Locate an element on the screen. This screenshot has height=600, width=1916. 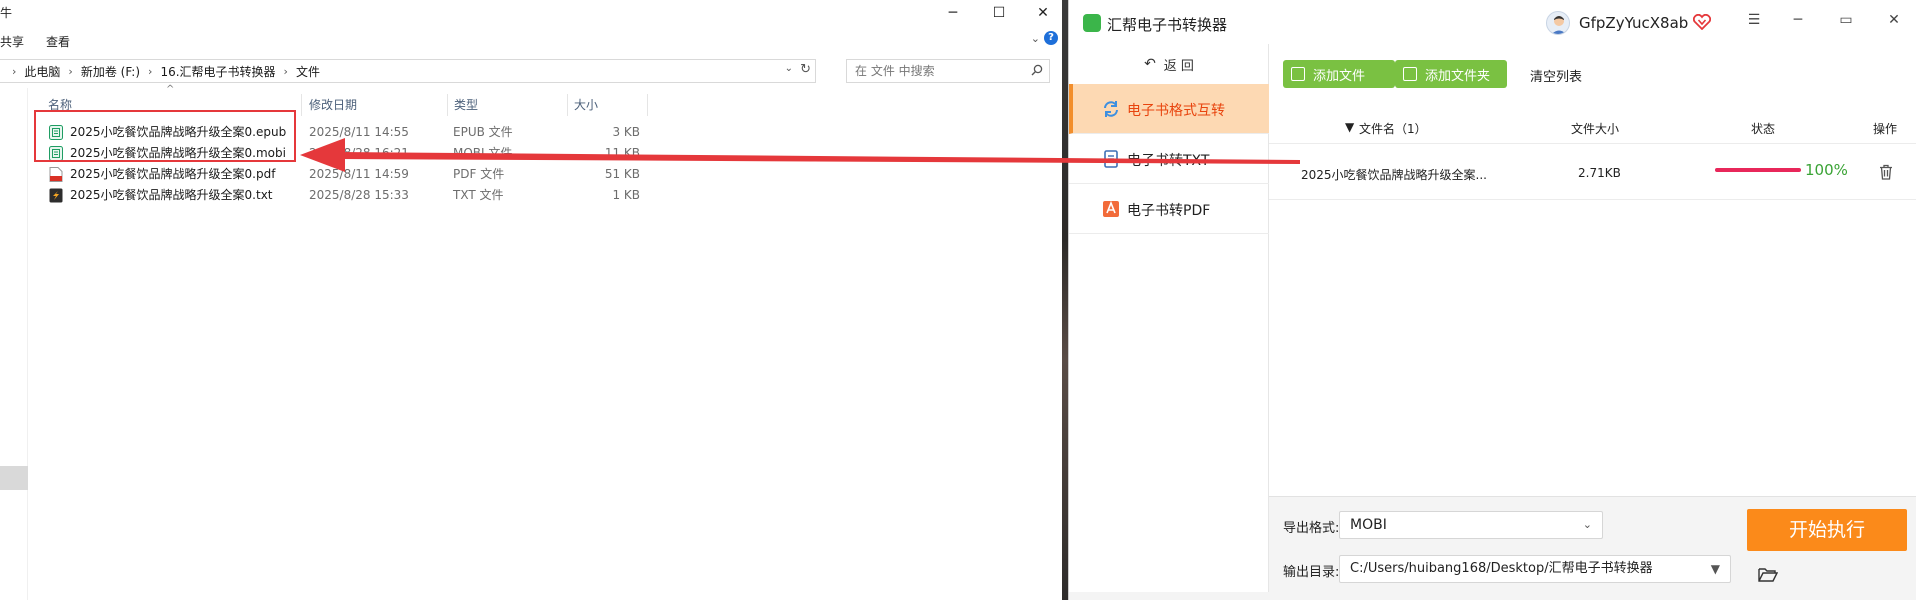
minimize-icon: ─ is located at coordinates (953, 13).